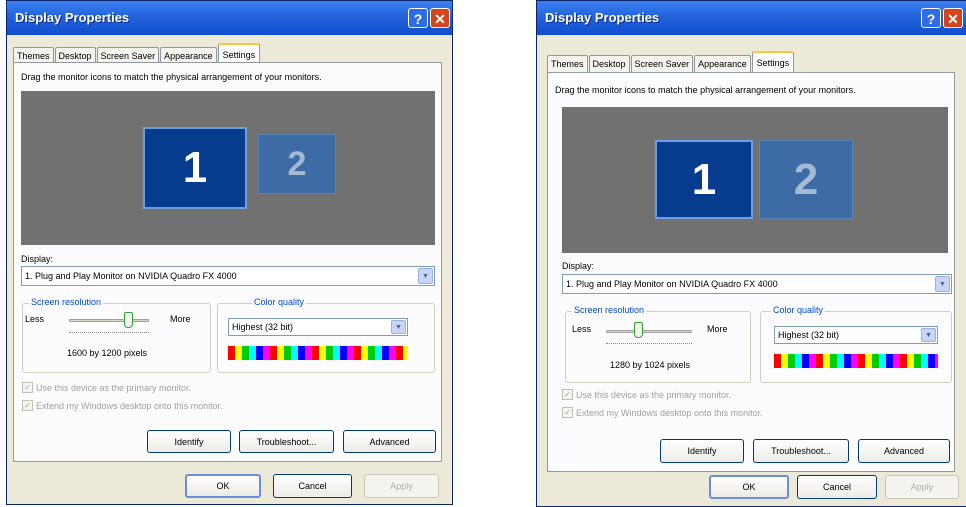  What do you see at coordinates (662, 63) in the screenshot?
I see `tab-screen-saver: Screen Saver` at bounding box center [662, 63].